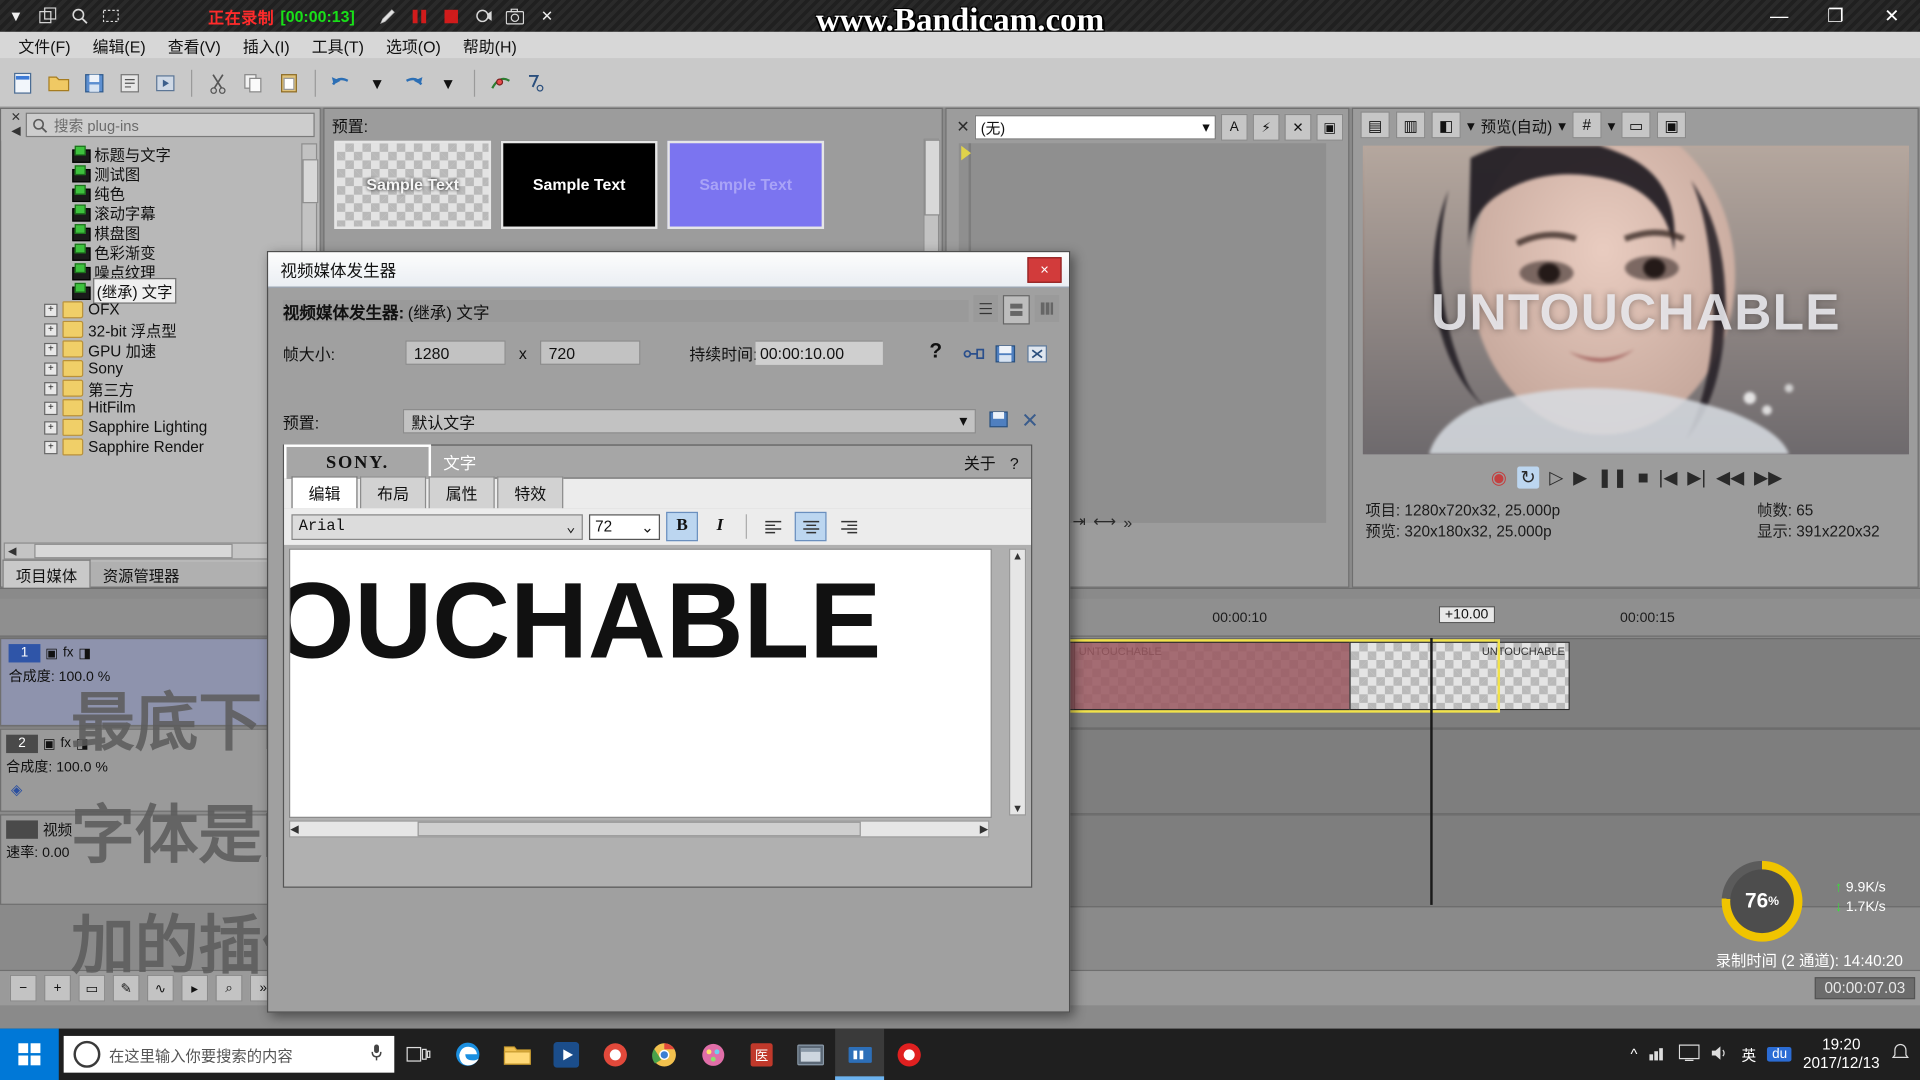 This screenshot has width=1920, height=1080. I want to click on tree-folder-sony: + Sony, so click(151, 369).